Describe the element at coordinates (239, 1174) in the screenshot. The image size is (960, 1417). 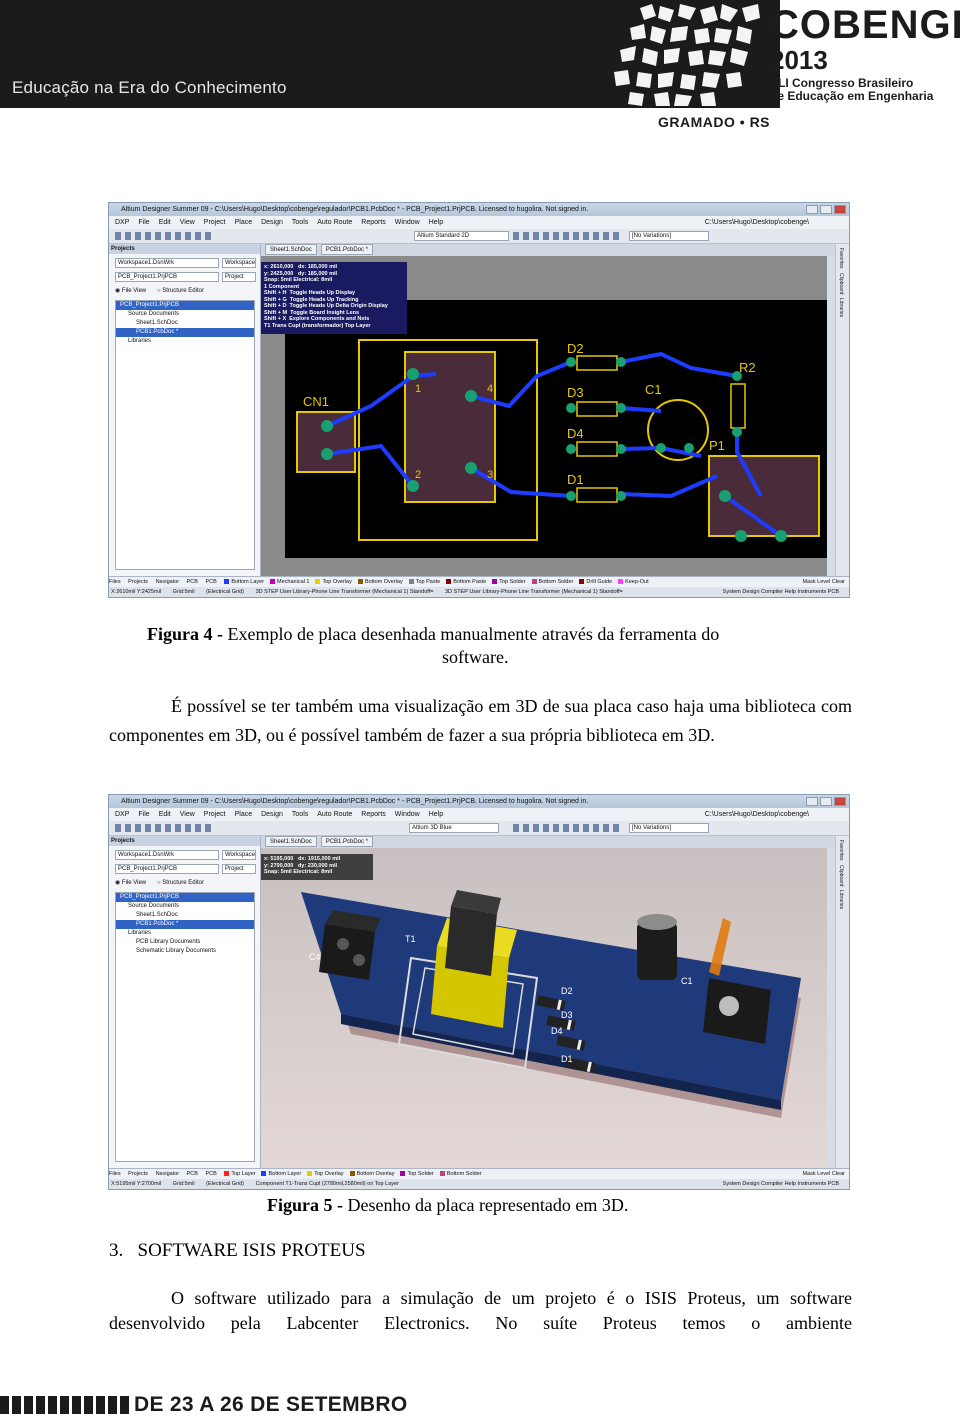
I see `layer-3d-tab-0: Top Layer` at that location.